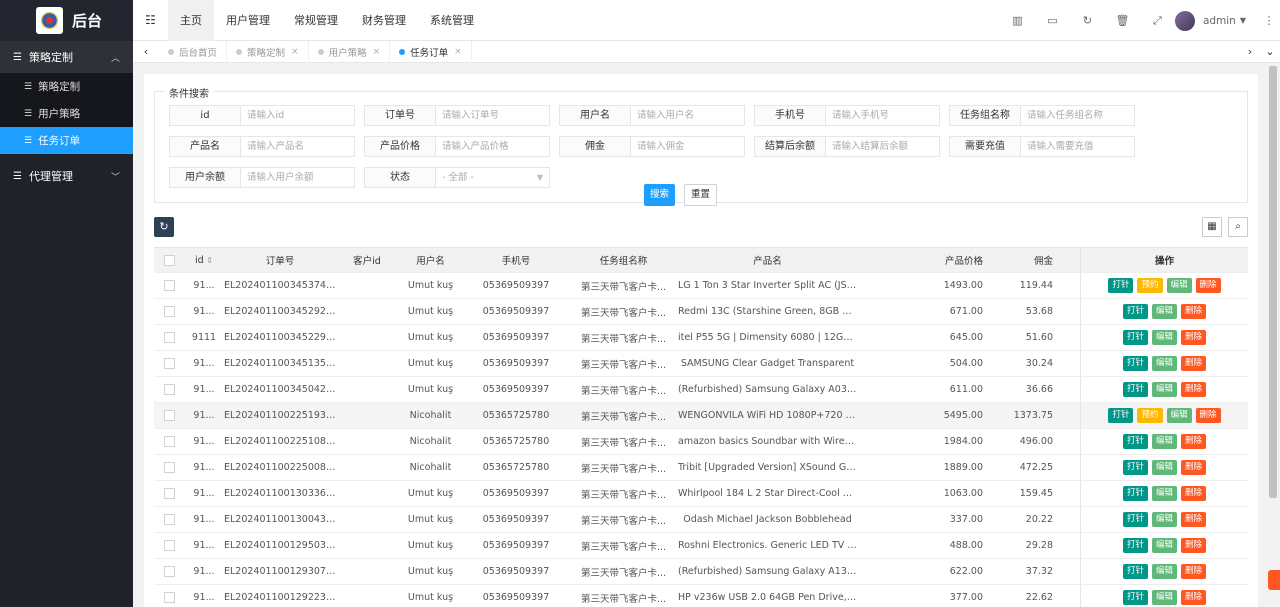 This screenshot has width=1280, height=607. Describe the element at coordinates (493, 177) in the screenshot. I see `status-select: - 全部 - ▼` at that location.